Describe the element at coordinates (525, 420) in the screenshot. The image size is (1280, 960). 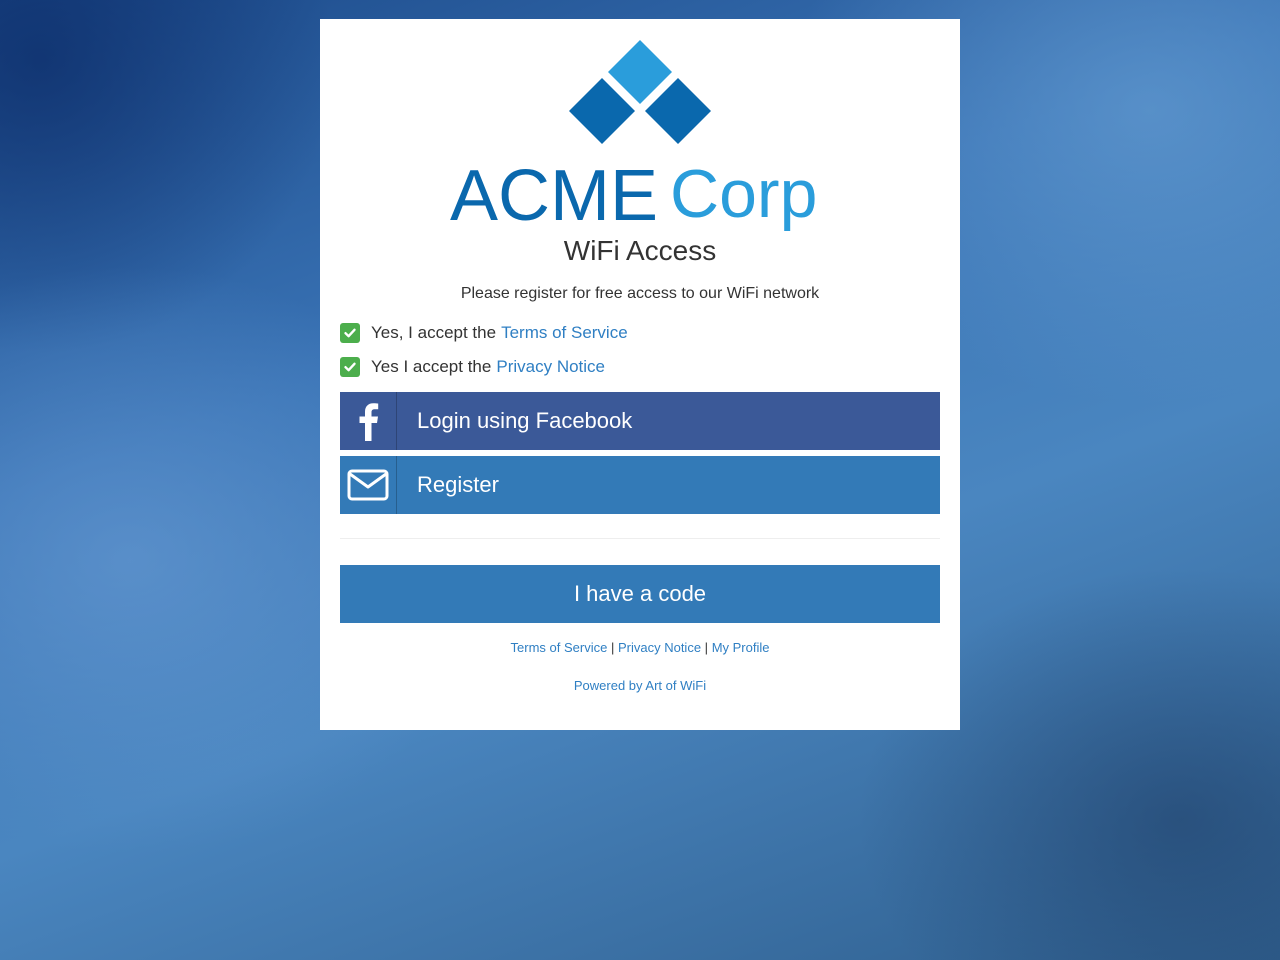
I see `facebook-login-label: Login using Facebook` at that location.